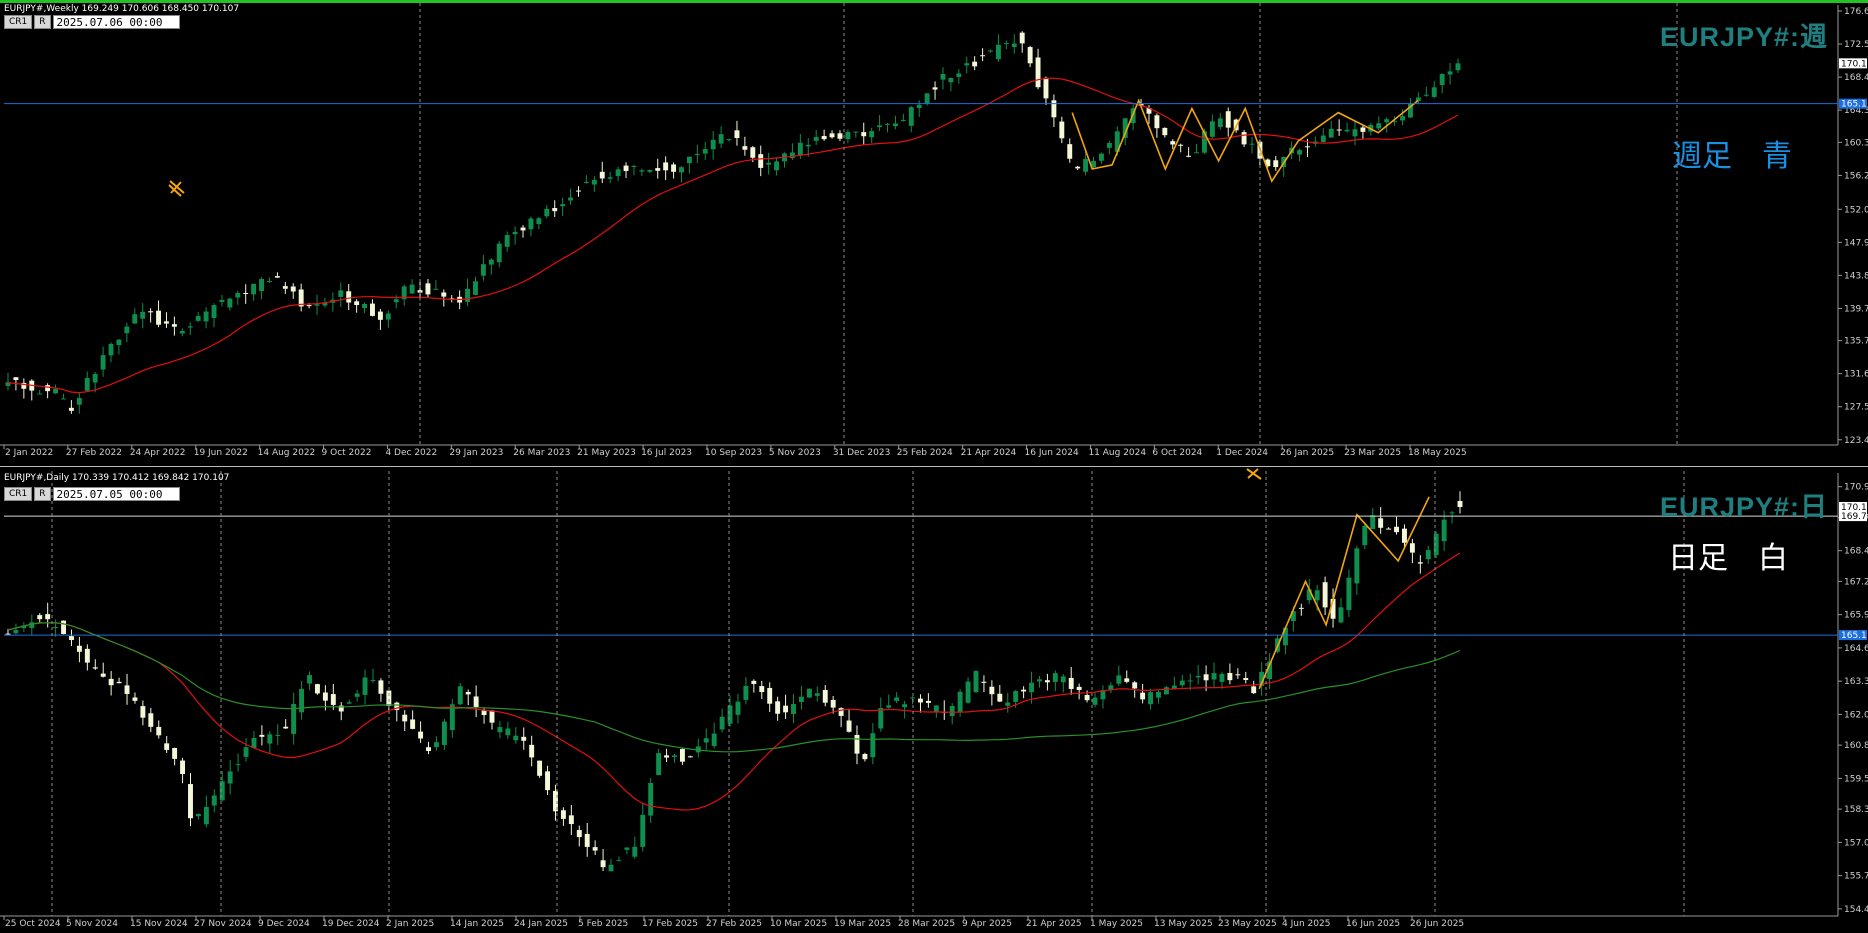  I want to click on y-tick-label: 154.4, so click(1856, 910).